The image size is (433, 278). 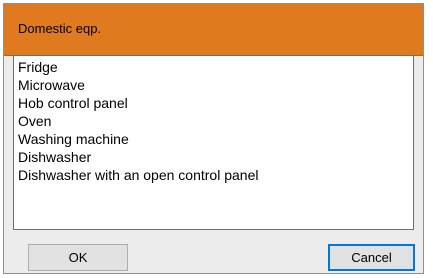 What do you see at coordinates (215, 175) in the screenshot?
I see `list-item: Dishwasher with an open control panel` at bounding box center [215, 175].